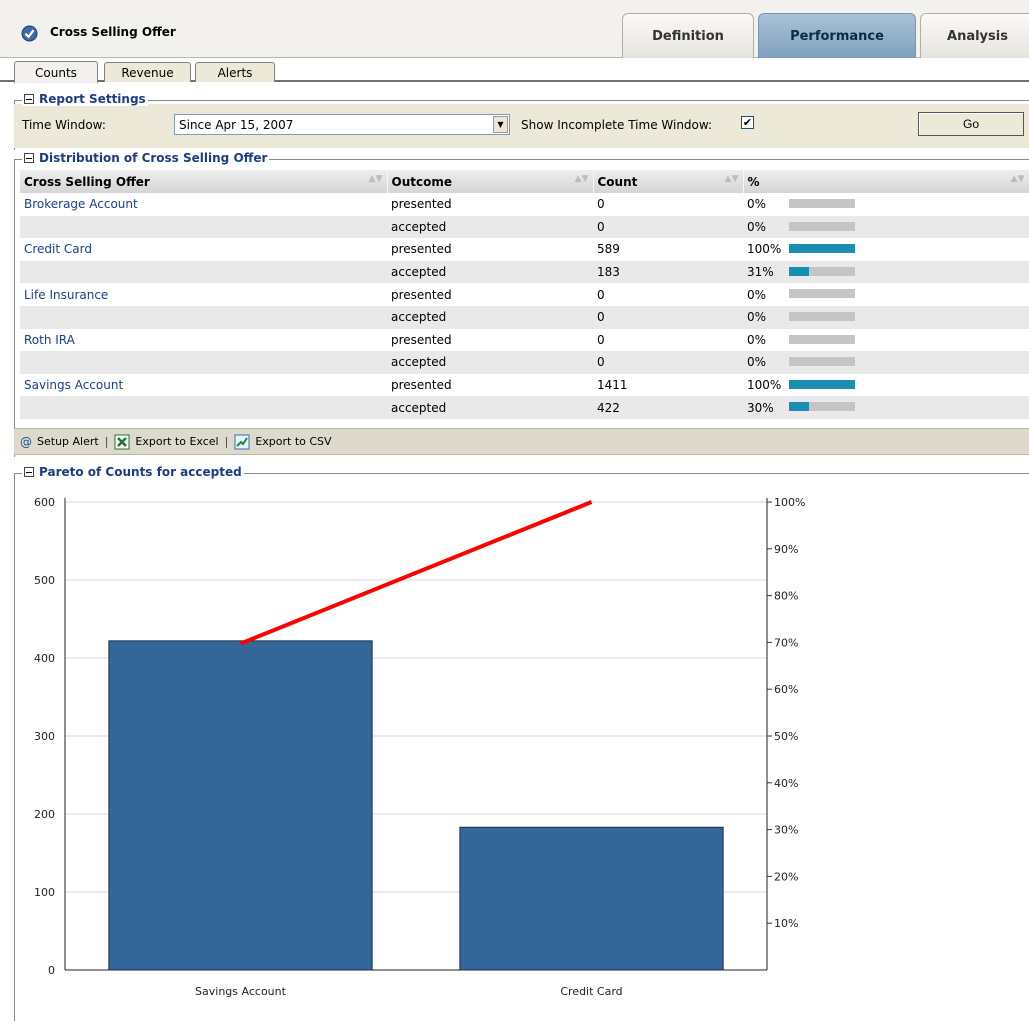  Describe the element at coordinates (235, 72) in the screenshot. I see `subtab-alerts: Alerts` at that location.